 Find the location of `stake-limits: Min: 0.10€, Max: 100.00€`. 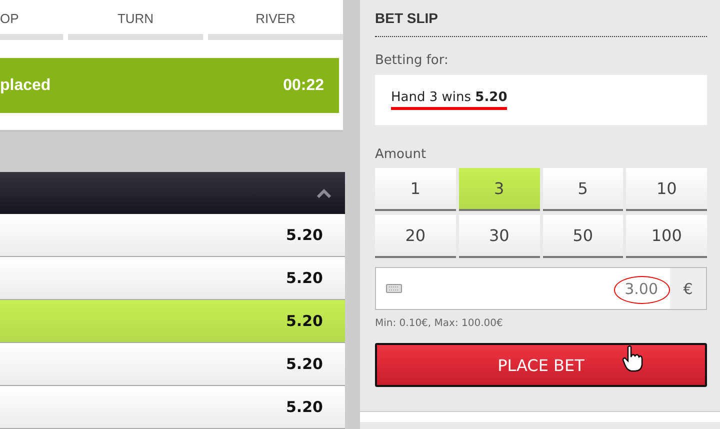

stake-limits: Min: 0.10€, Max: 100.00€ is located at coordinates (439, 323).